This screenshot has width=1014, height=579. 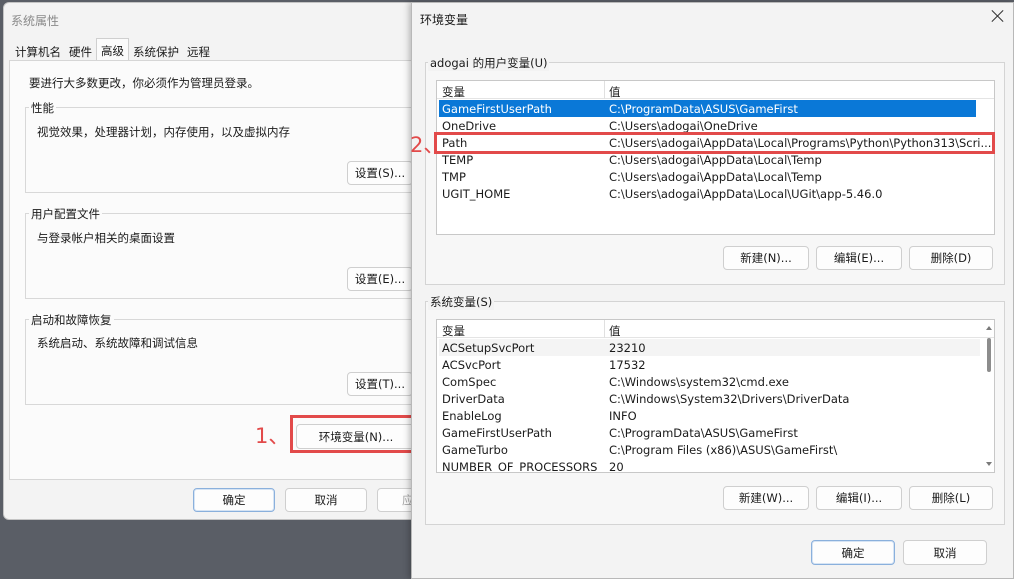 I want to click on user-variables-title: adogai 的用户变量(U), so click(x=489, y=63).